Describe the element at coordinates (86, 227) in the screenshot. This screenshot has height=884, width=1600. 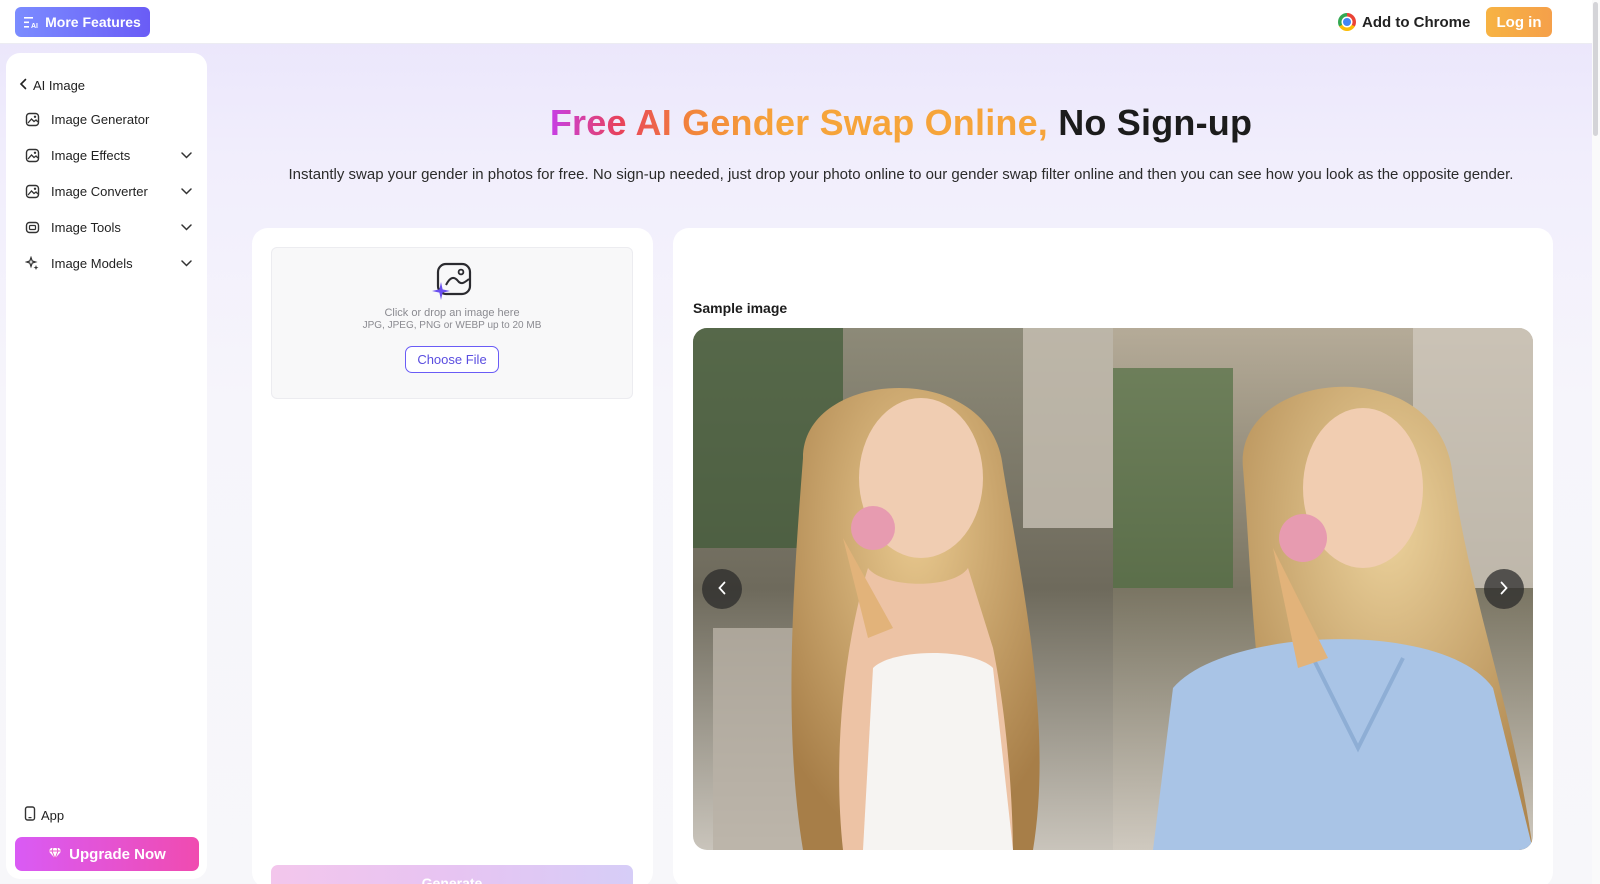
I see `sidebar-item-label: Image Tools` at that location.